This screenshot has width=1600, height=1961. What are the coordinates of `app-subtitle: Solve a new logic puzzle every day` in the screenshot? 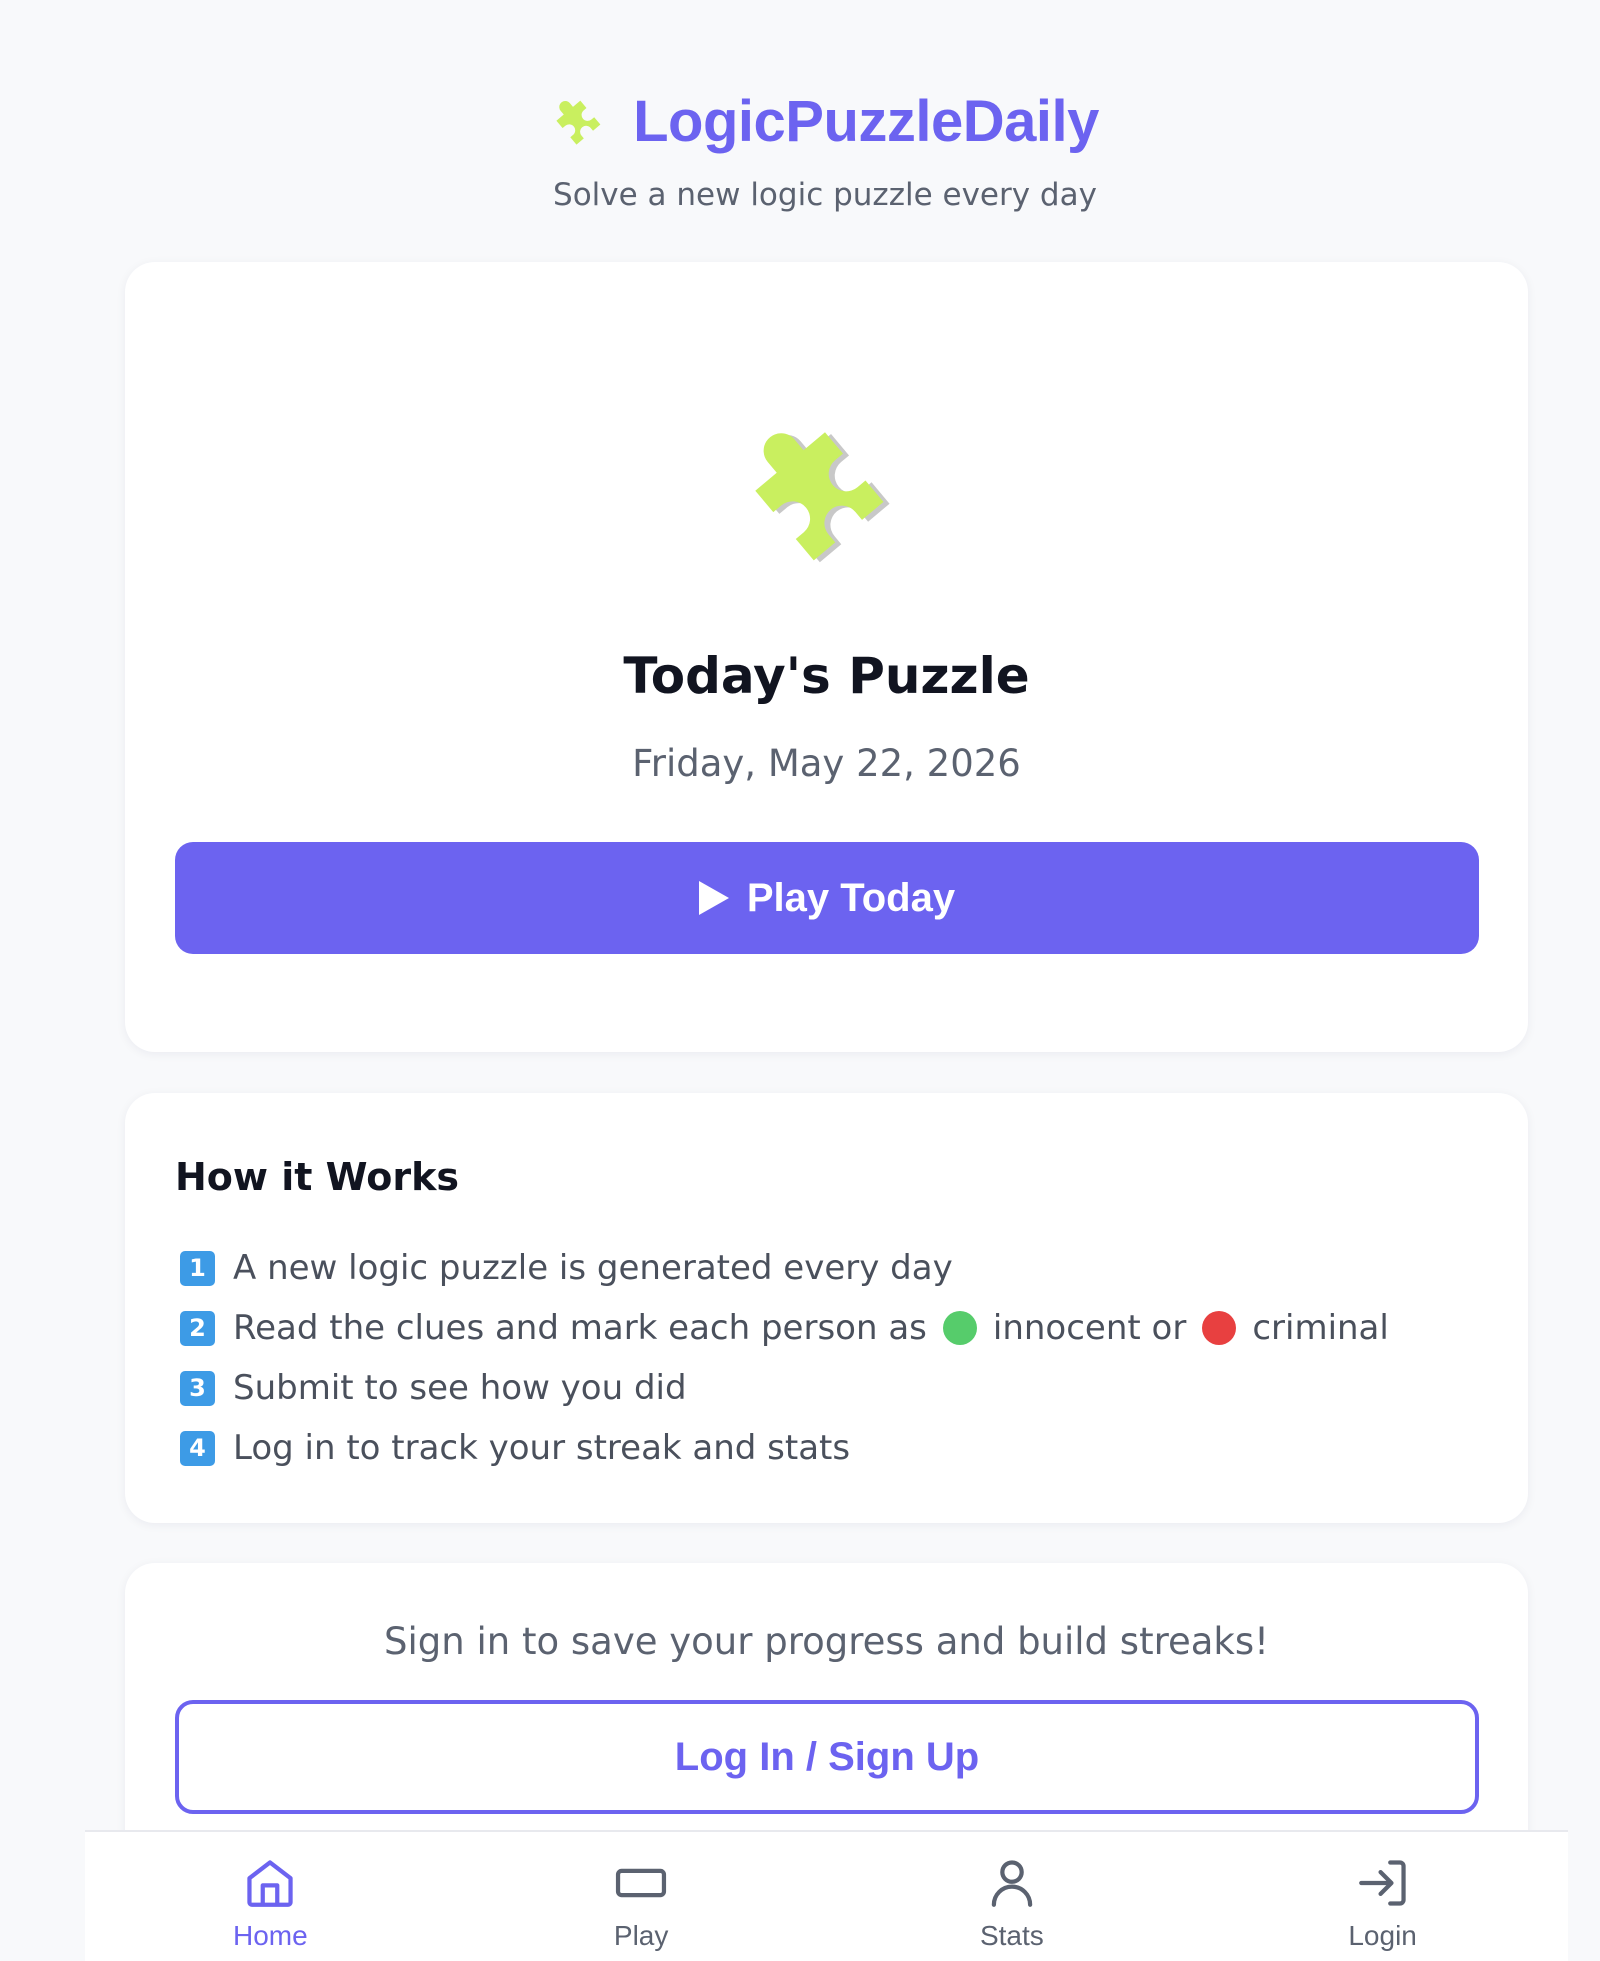 It's located at (825, 195).